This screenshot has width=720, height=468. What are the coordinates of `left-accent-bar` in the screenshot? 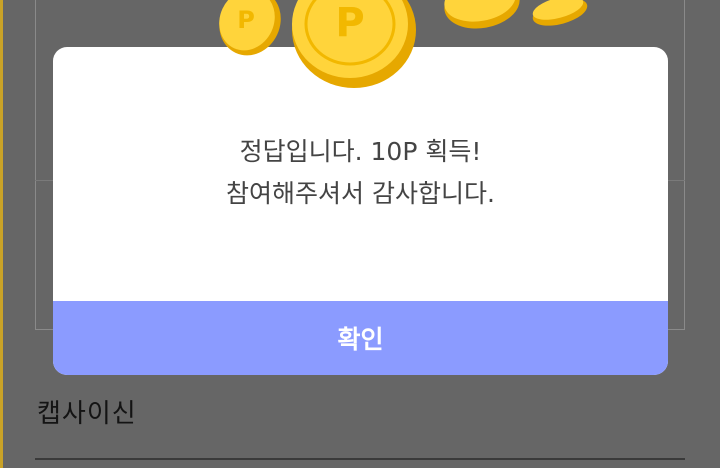 It's located at (1, 234).